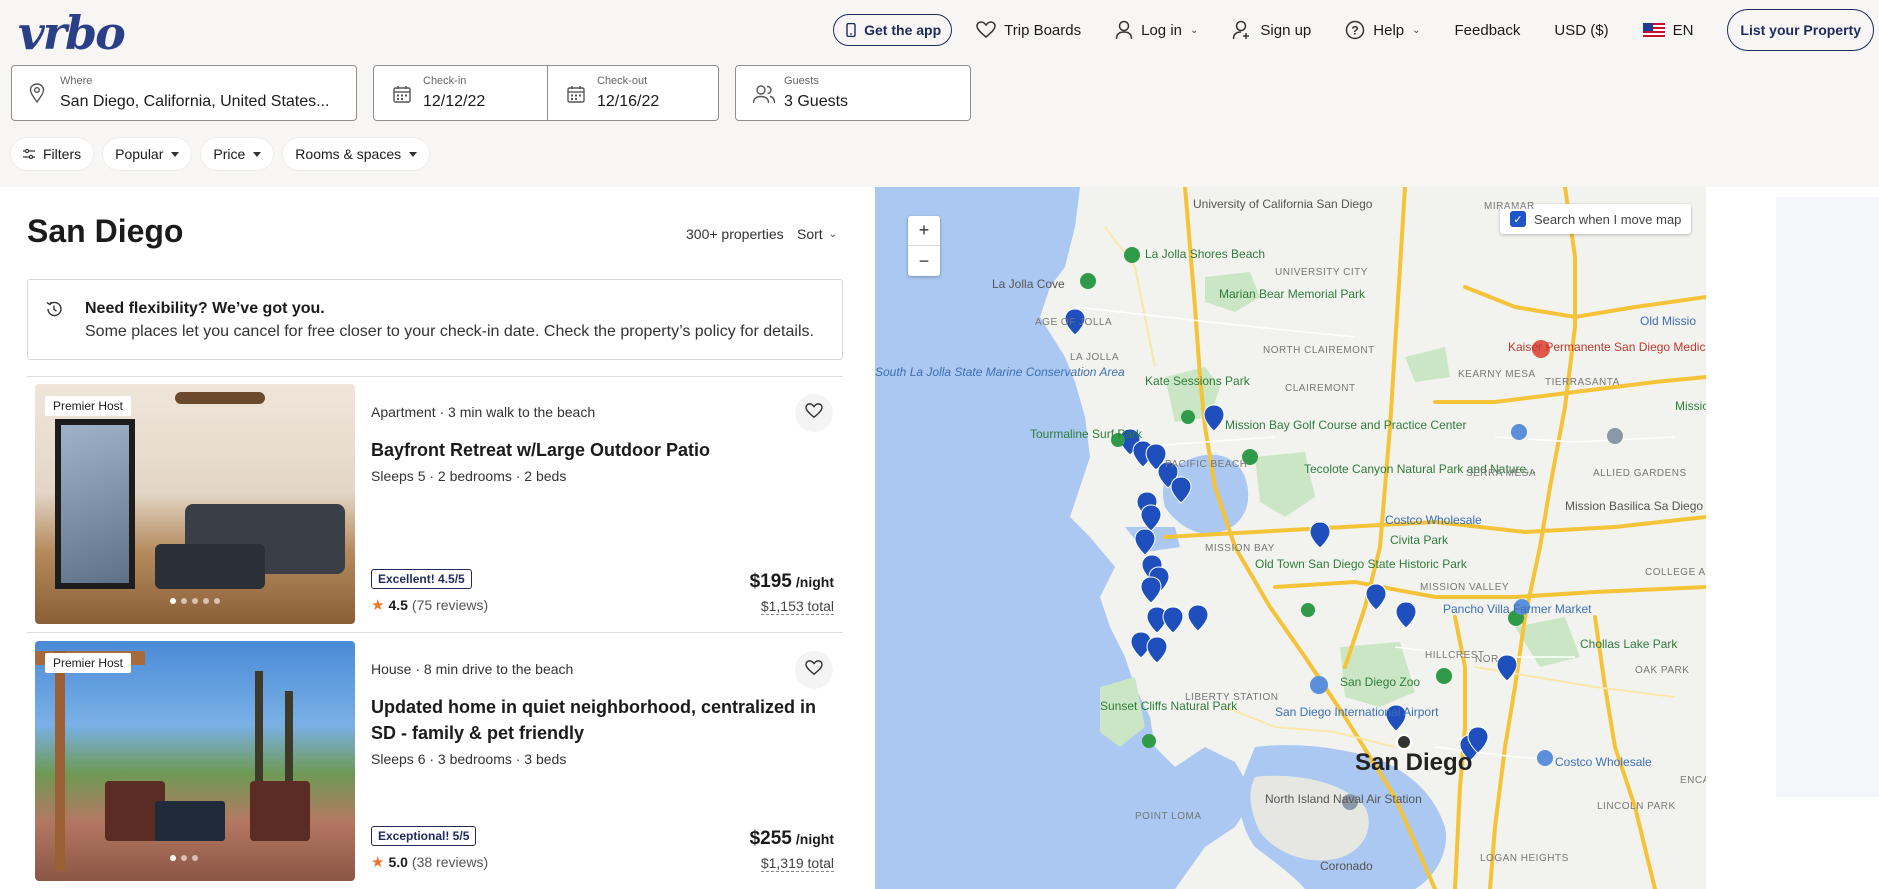  Describe the element at coordinates (280, 811) in the screenshot. I see `chair-shape` at that location.